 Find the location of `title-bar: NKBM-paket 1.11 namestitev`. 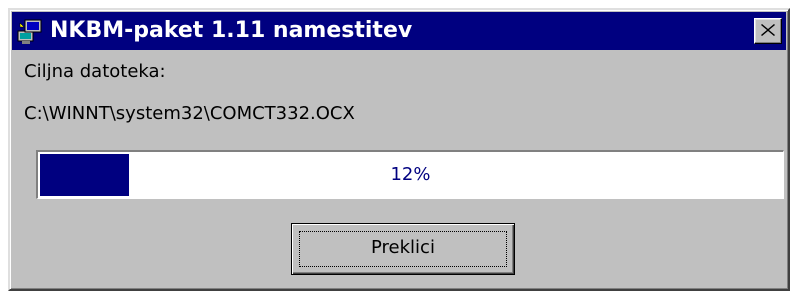

title-bar: NKBM-paket 1.11 namestitev is located at coordinates (399, 31).